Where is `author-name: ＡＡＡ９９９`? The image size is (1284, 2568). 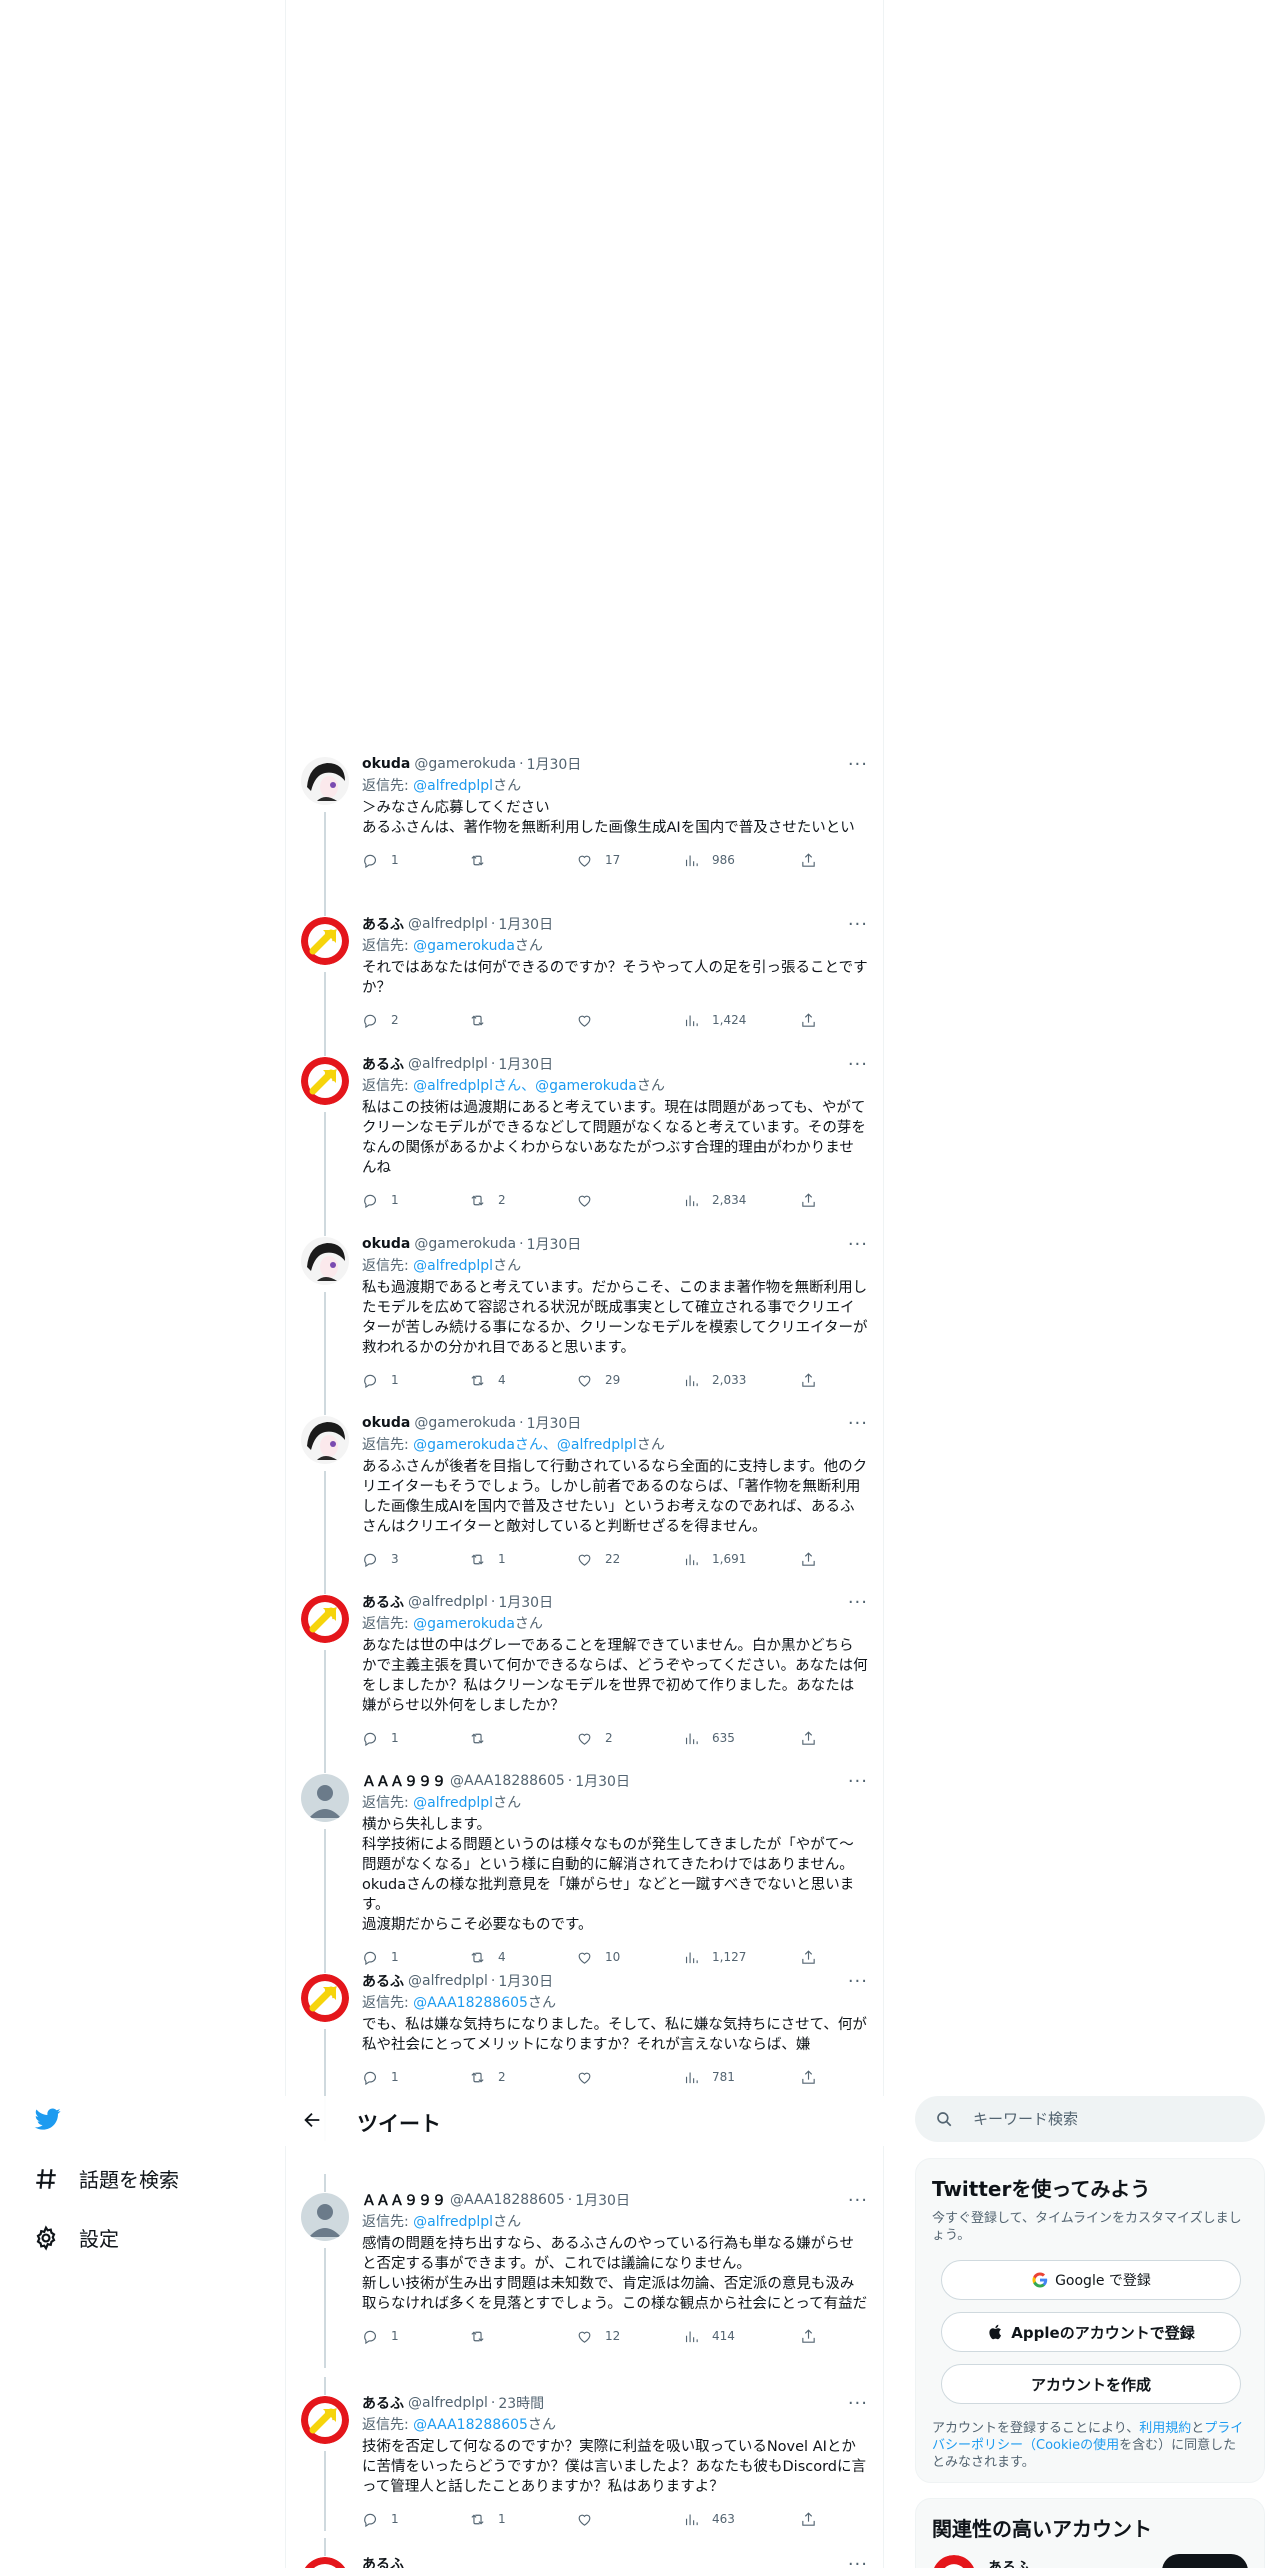
author-name: ＡＡＡ９９９ is located at coordinates (404, 2200).